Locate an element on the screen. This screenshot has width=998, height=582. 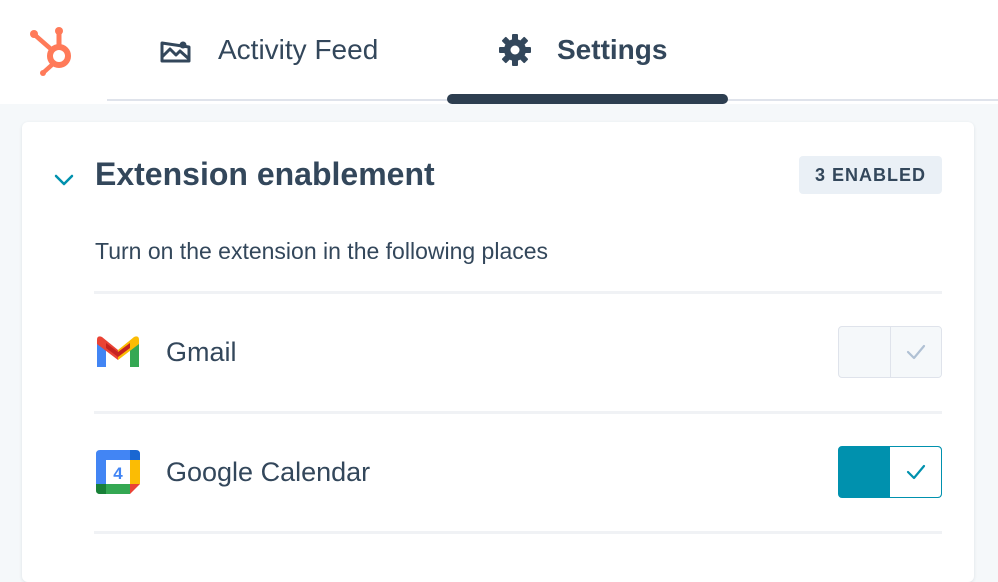
tab-label: Activity Feed is located at coordinates (298, 49).